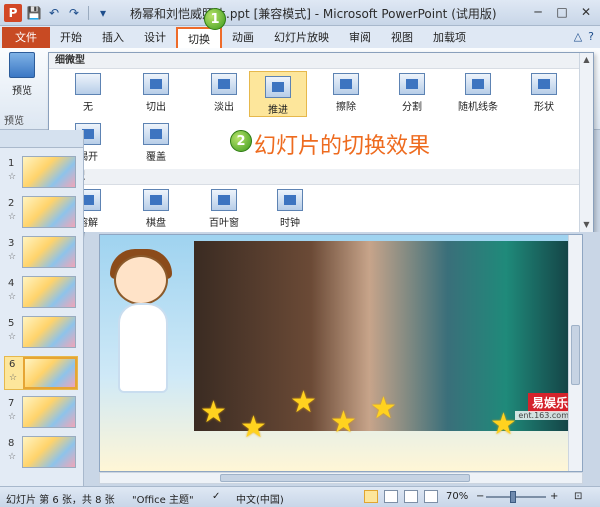 Image resolution: width=600 pixels, height=507 pixels. Describe the element at coordinates (156, 141) in the screenshot. I see `transition-cover: 覆盖` at that location.